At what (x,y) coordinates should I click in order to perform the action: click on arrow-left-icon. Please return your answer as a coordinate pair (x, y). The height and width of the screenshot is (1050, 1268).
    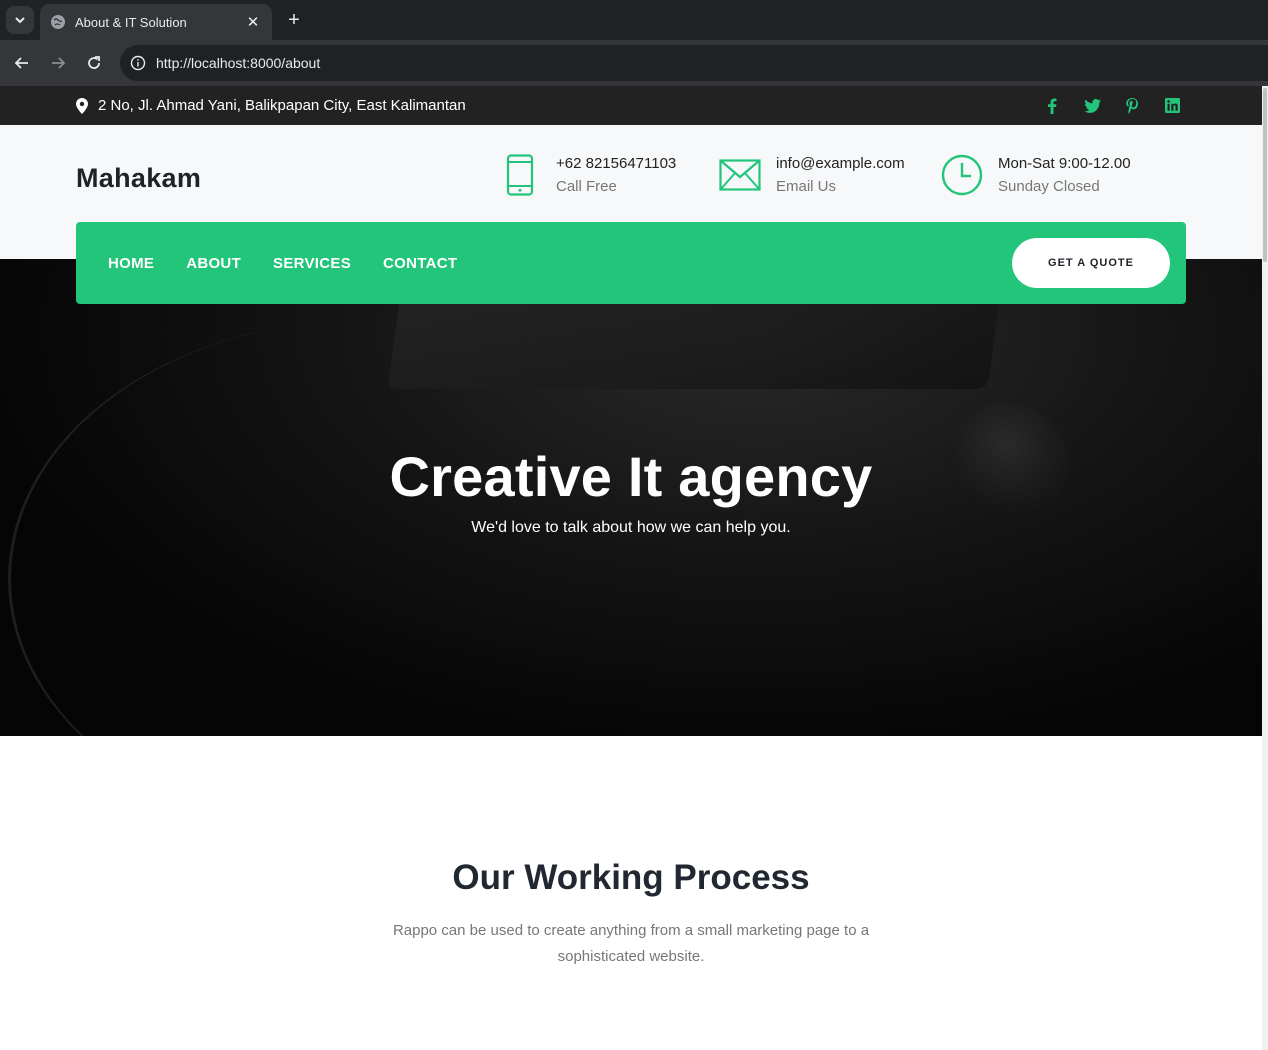
    Looking at the image, I should click on (21, 63).